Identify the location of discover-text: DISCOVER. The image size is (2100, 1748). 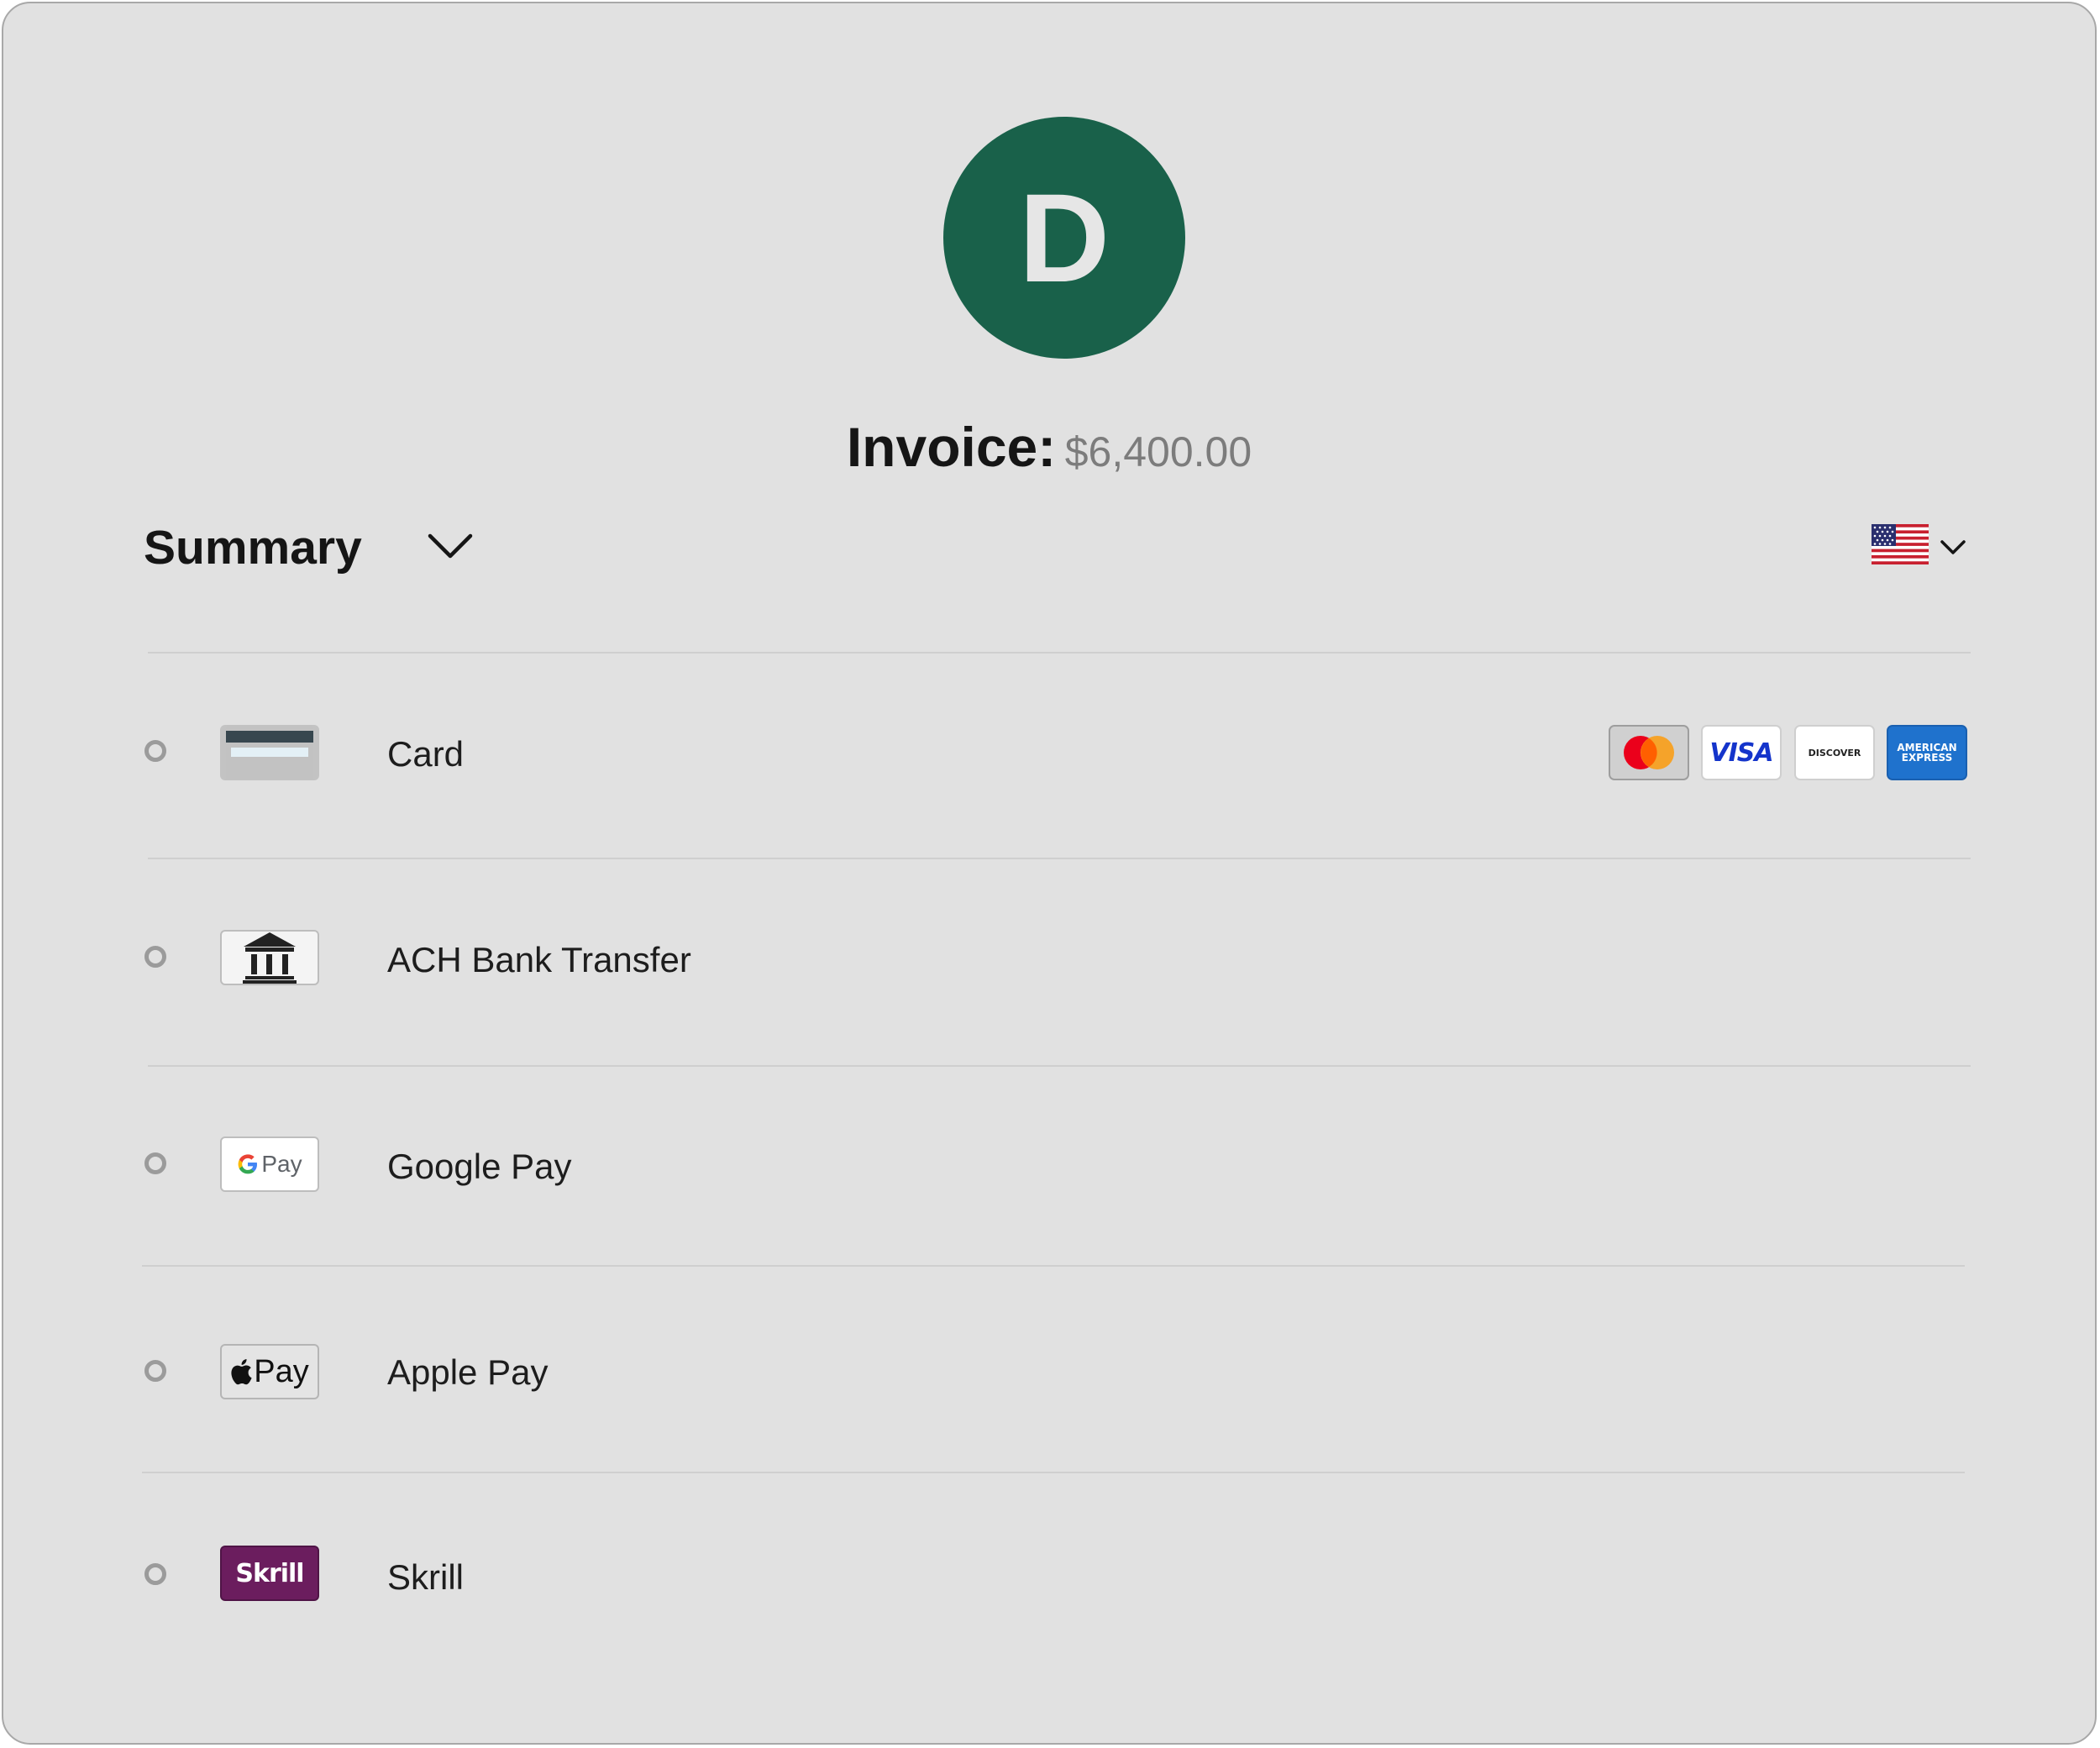
(1834, 753).